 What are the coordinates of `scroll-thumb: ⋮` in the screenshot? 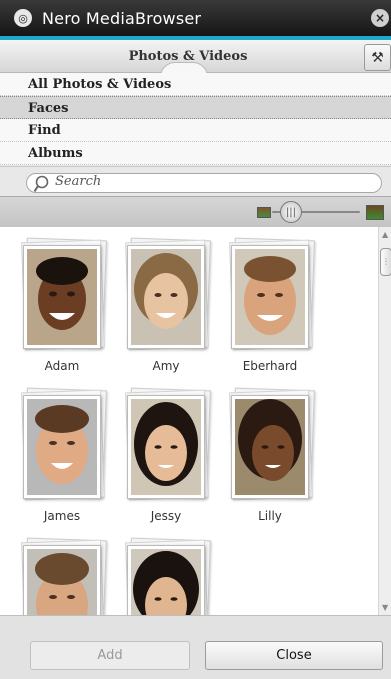 It's located at (385, 262).